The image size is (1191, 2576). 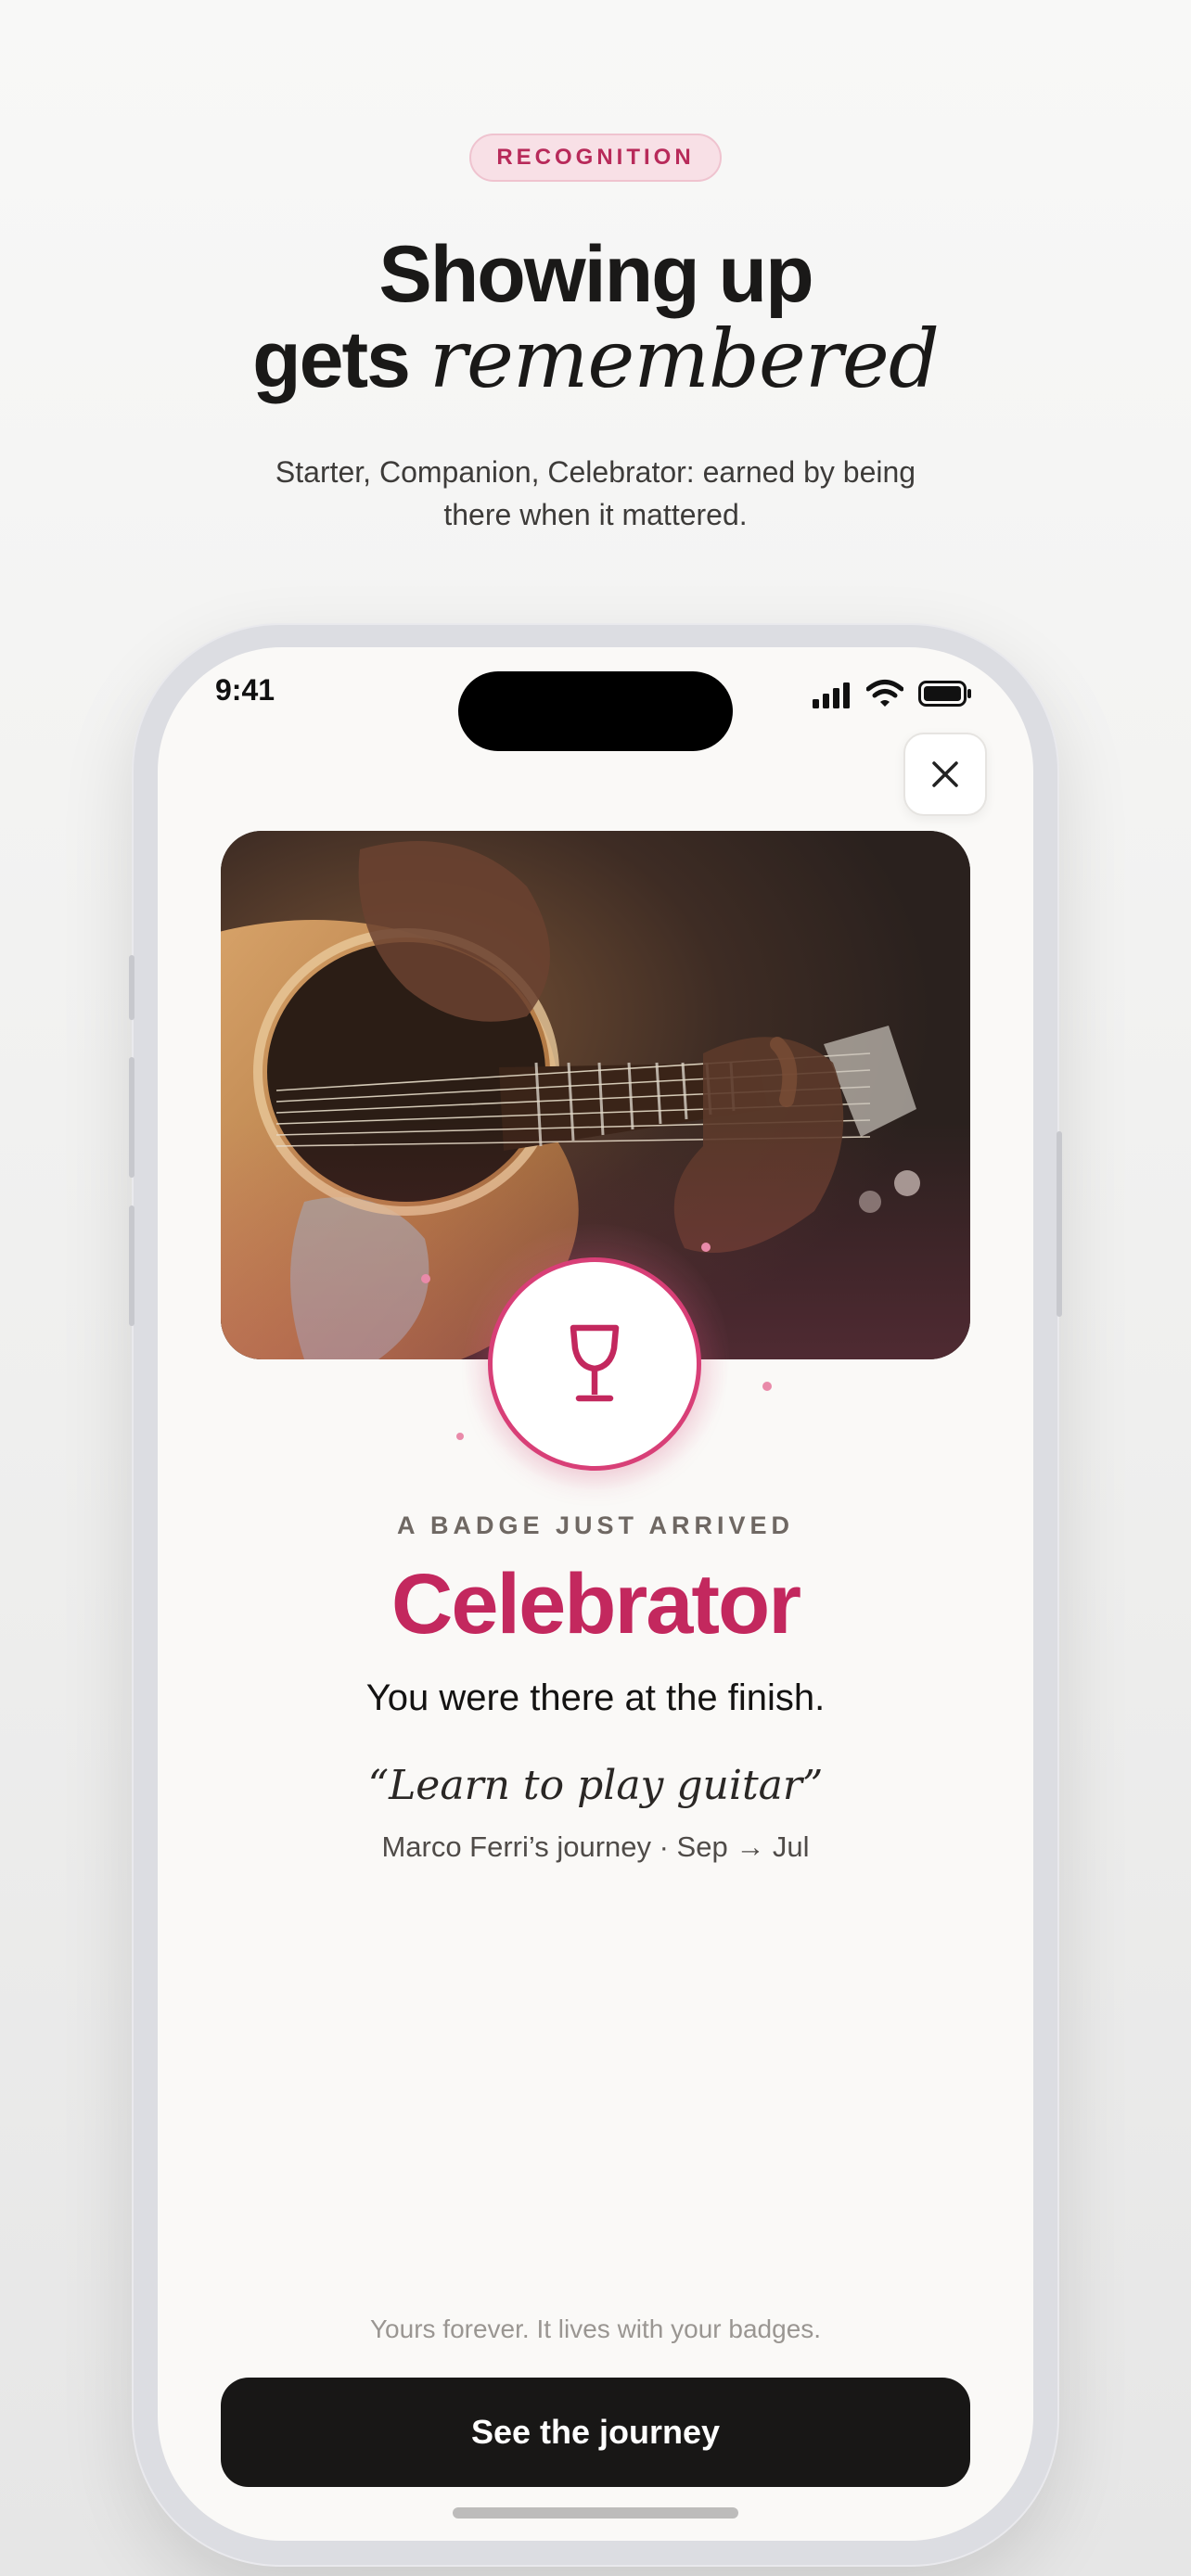 I want to click on headline-italic-word: remembered, so click(x=684, y=359).